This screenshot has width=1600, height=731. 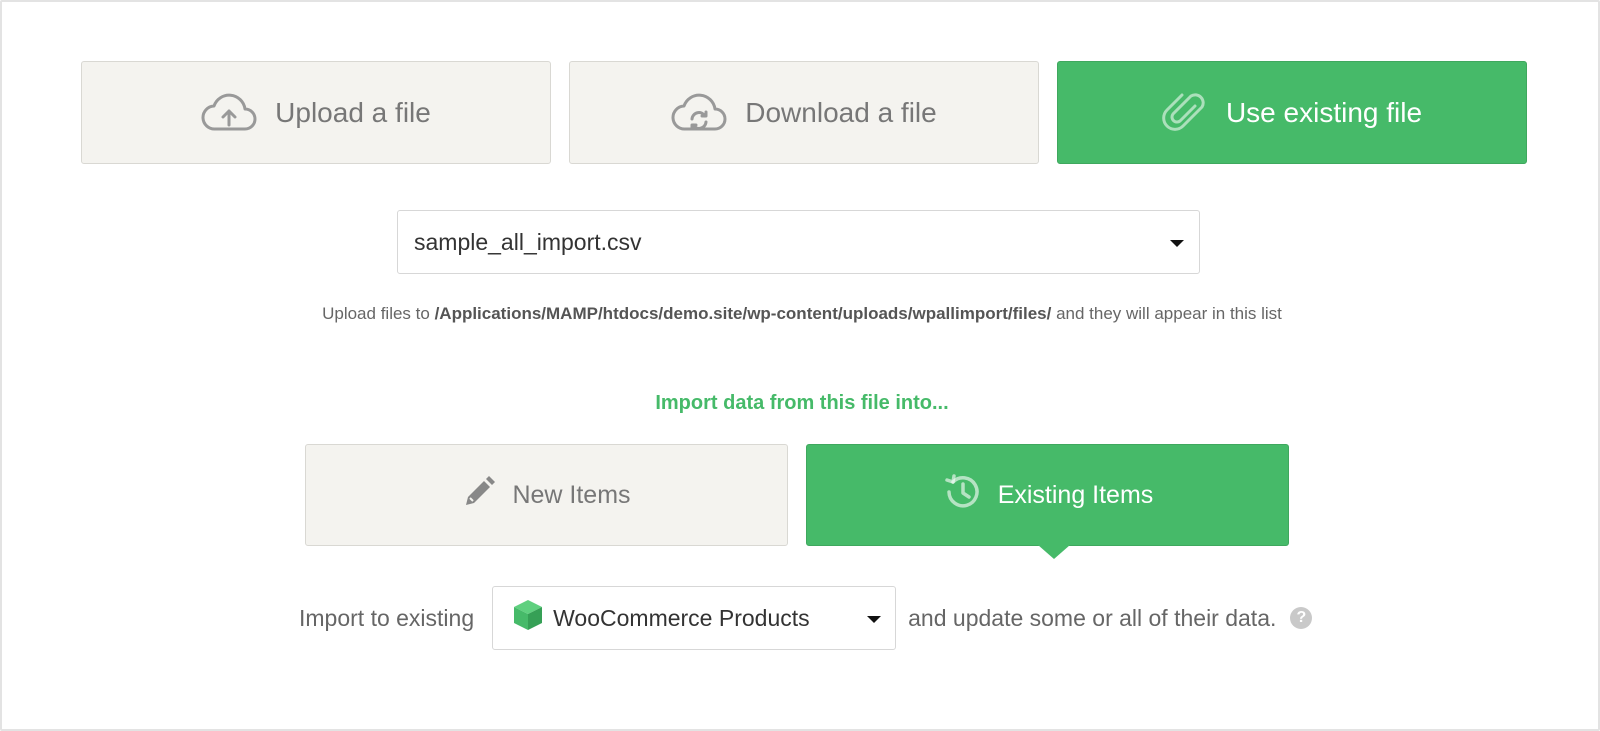 I want to click on existing-items-button: Existing Items, so click(x=1047, y=495).